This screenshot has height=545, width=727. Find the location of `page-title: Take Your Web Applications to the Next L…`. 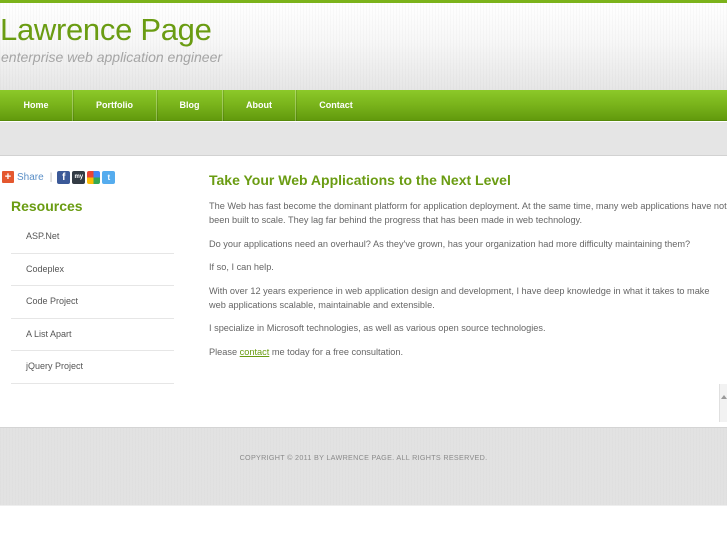

page-title: Take Your Web Applications to the Next L… is located at coordinates (360, 180).